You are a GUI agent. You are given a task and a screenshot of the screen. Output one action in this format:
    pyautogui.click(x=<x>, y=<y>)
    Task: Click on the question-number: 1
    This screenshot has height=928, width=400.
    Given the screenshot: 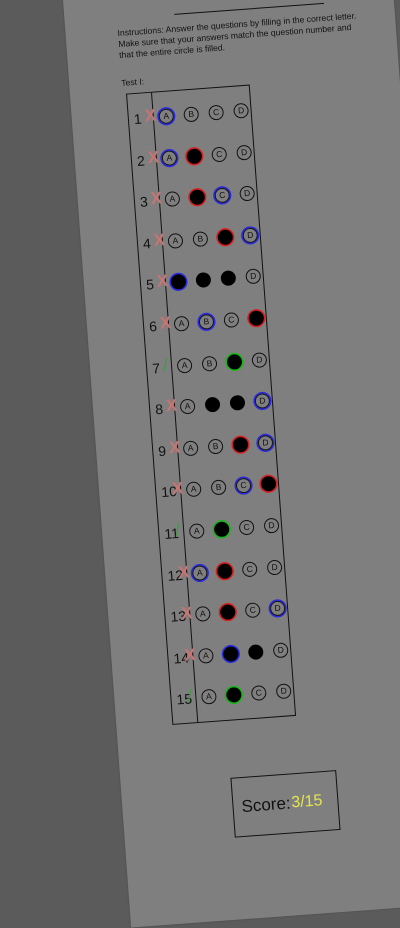 What is the action you would take?
    pyautogui.click(x=138, y=119)
    